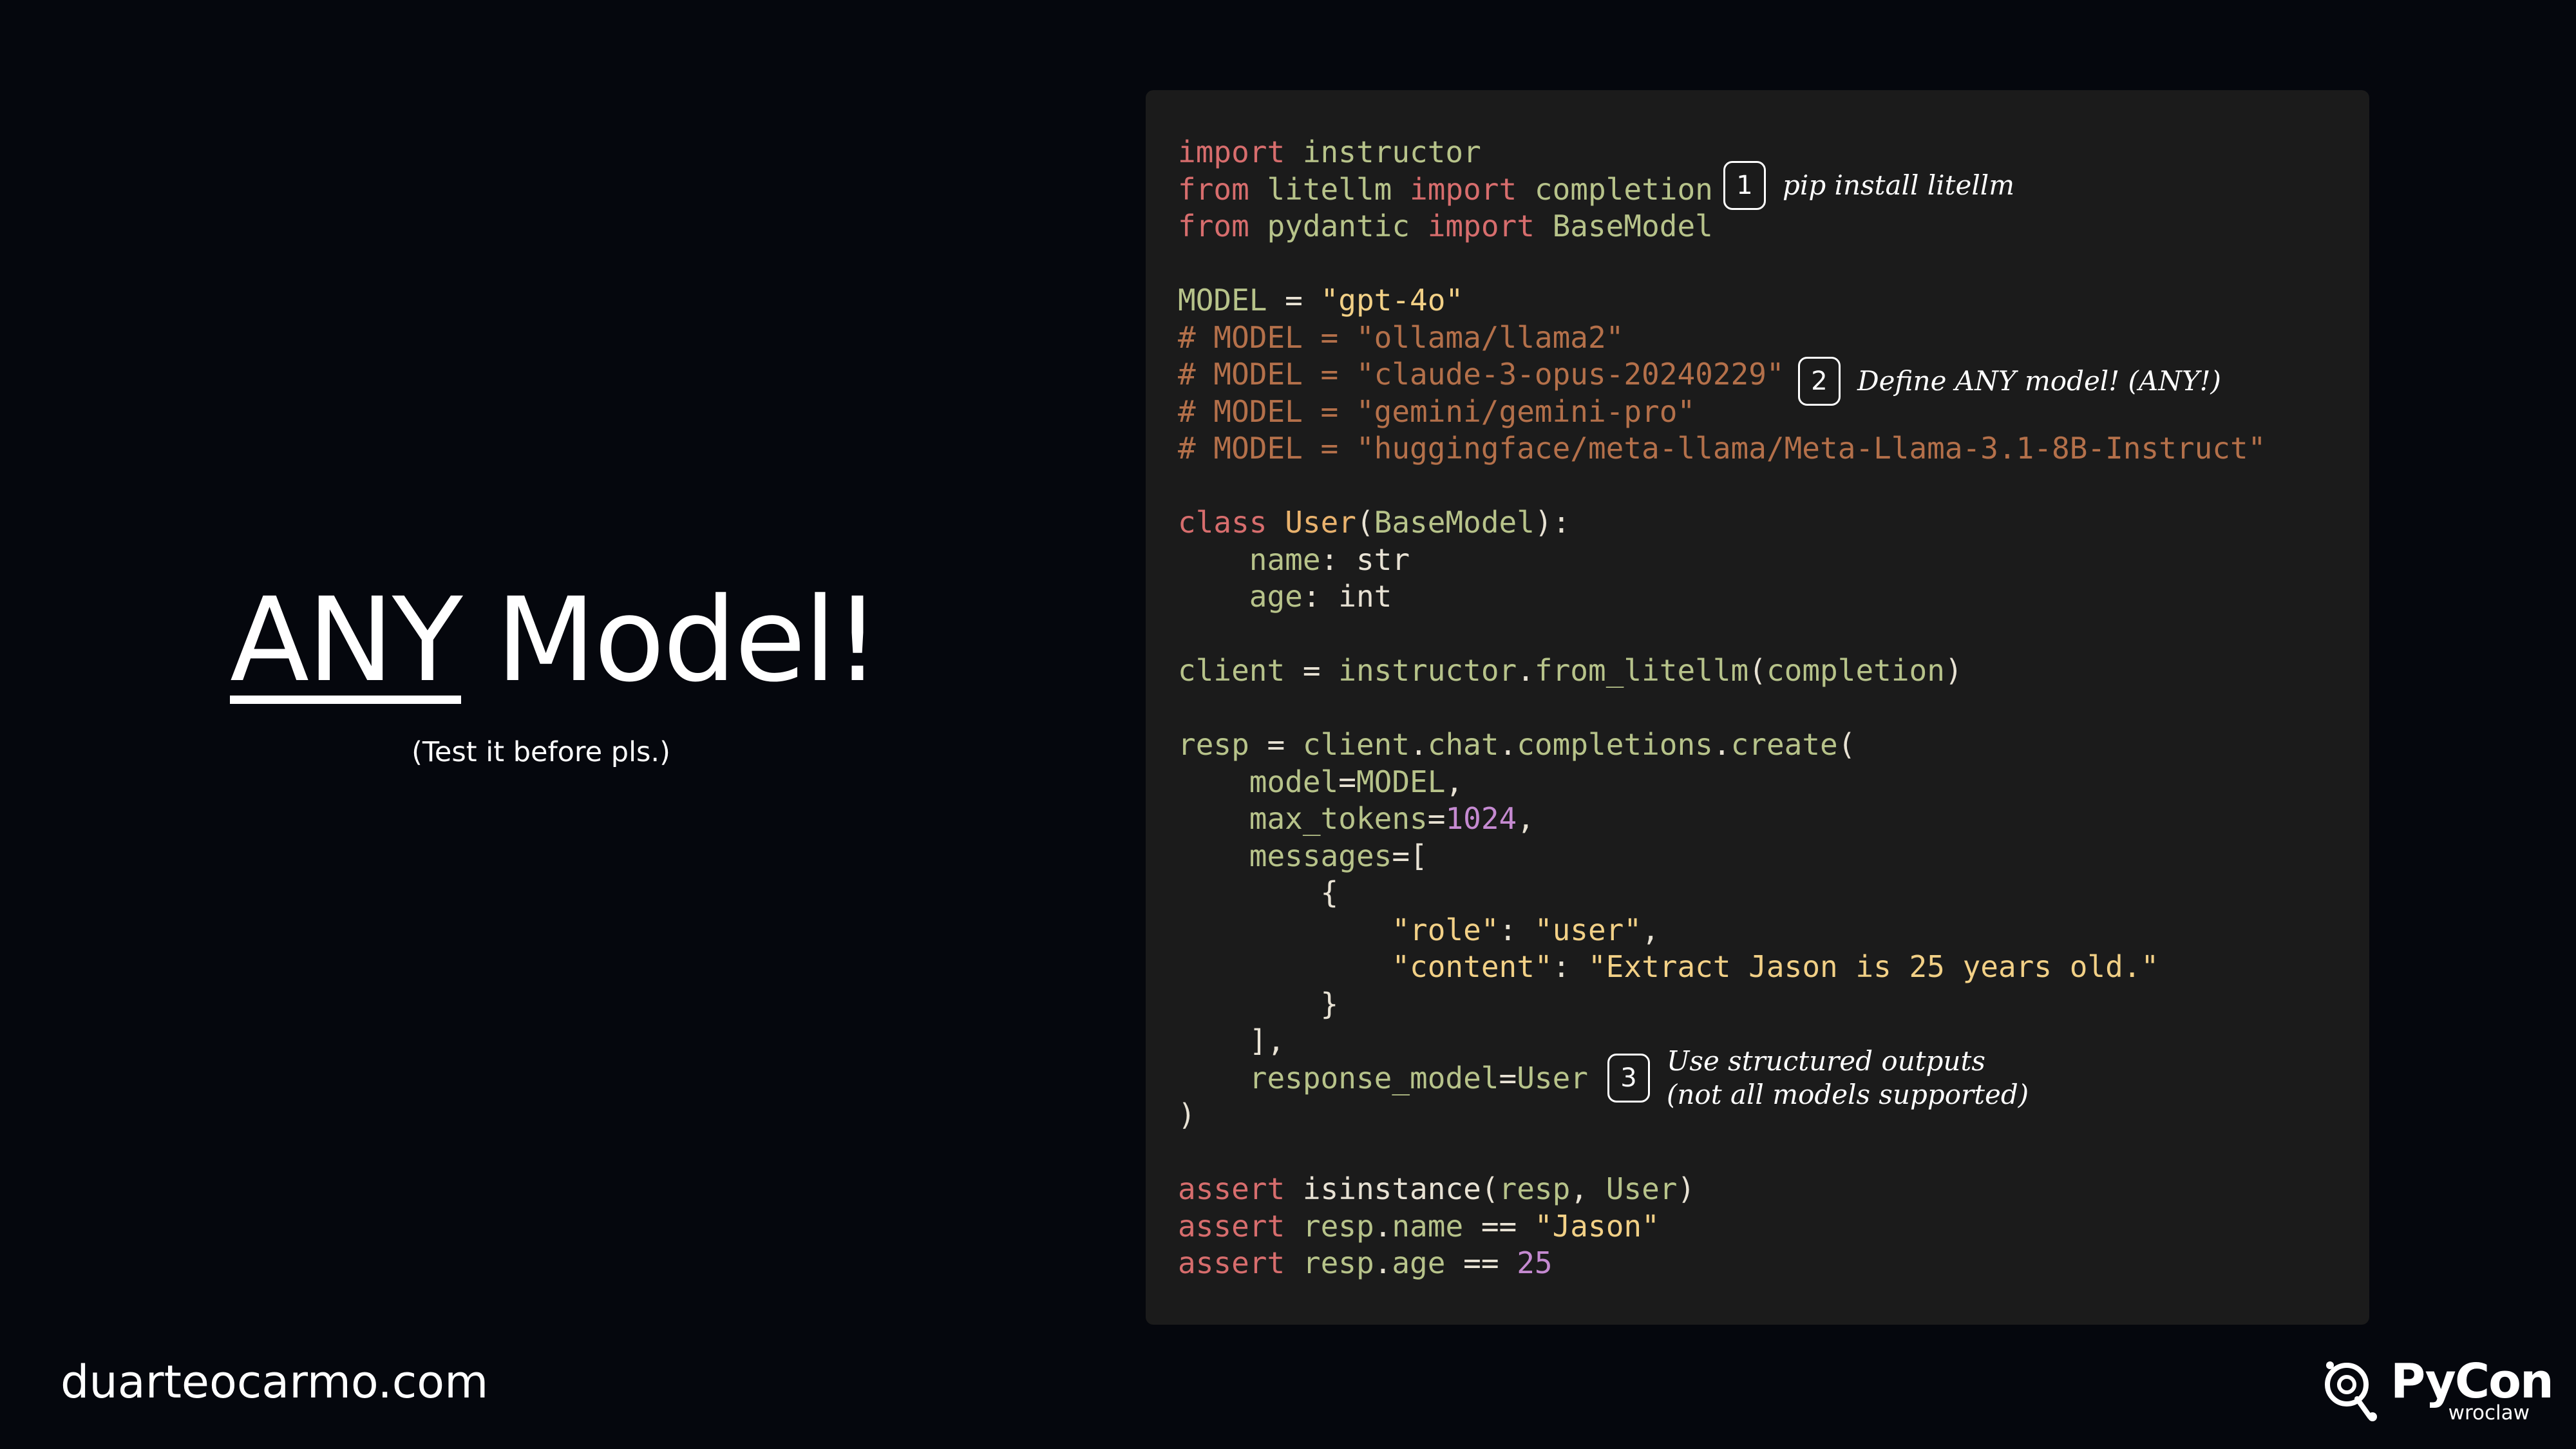  I want to click on code-token: client, so click(1231, 670).